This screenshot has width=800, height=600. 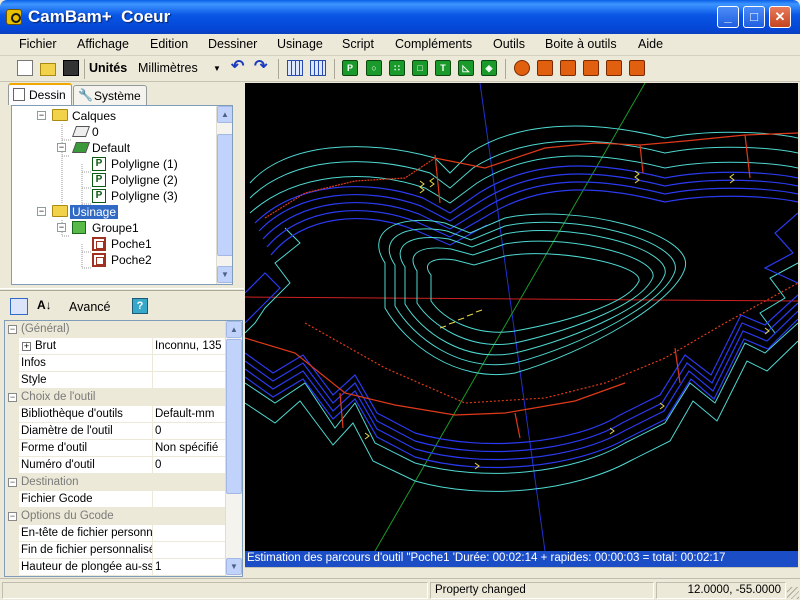 I want to click on property-category: − Options du Gcode, so click(x=115, y=516).